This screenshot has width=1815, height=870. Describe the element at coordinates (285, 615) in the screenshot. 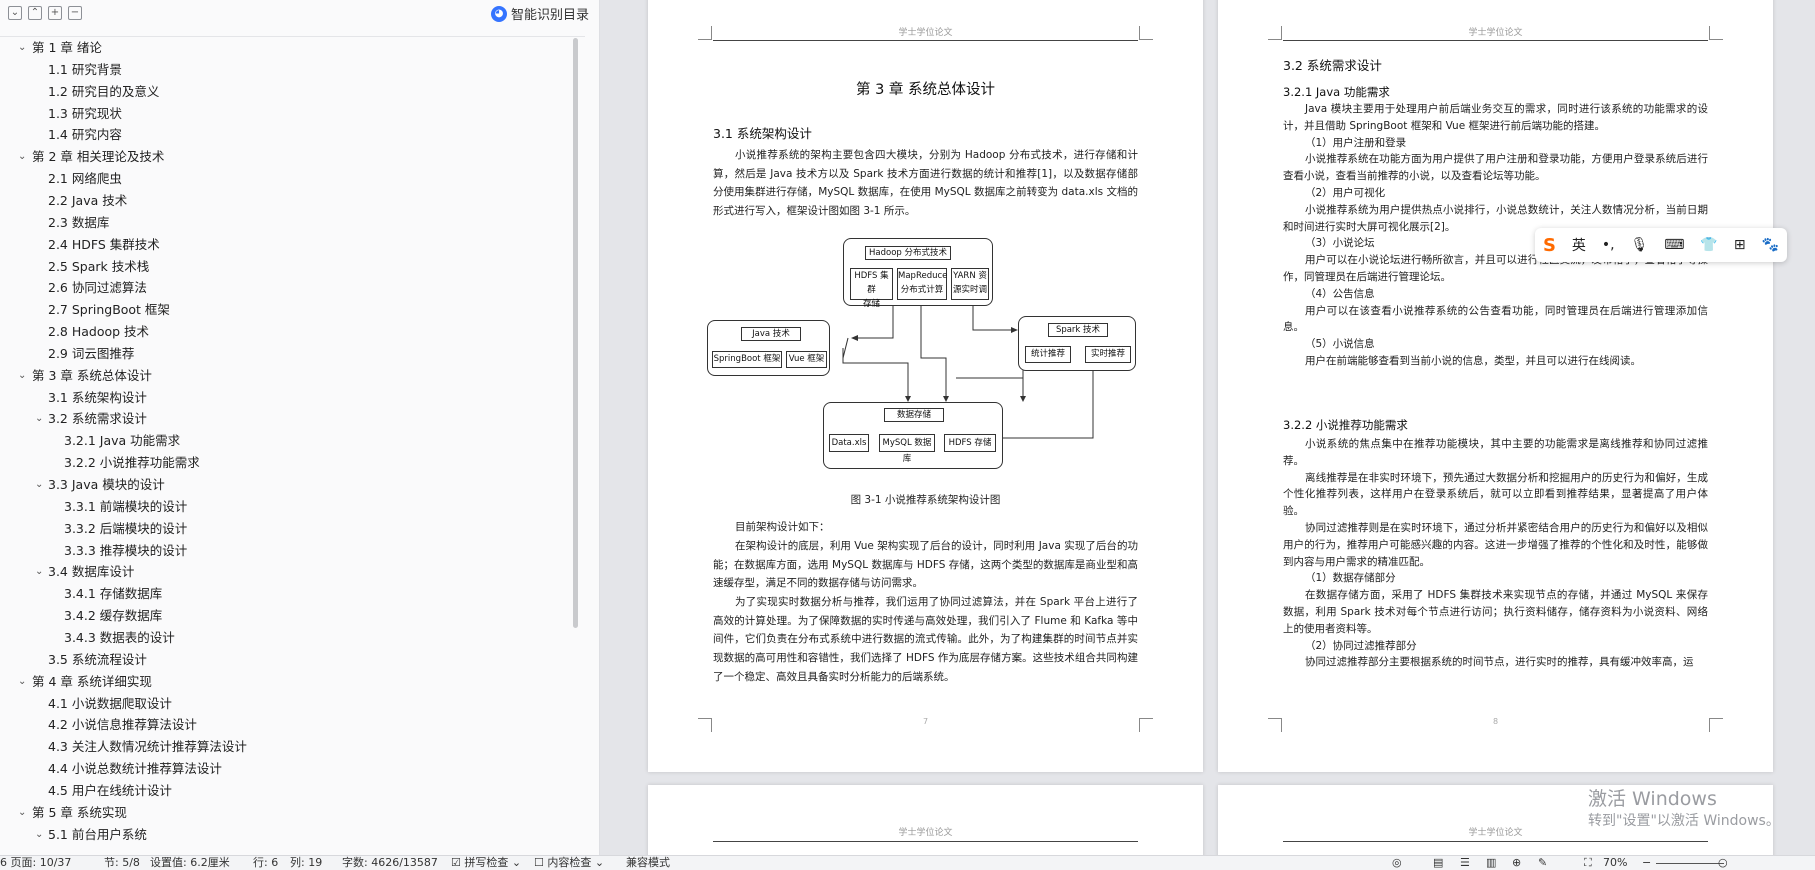

I see `outline-item: 3.4.2 缓存数据库` at that location.